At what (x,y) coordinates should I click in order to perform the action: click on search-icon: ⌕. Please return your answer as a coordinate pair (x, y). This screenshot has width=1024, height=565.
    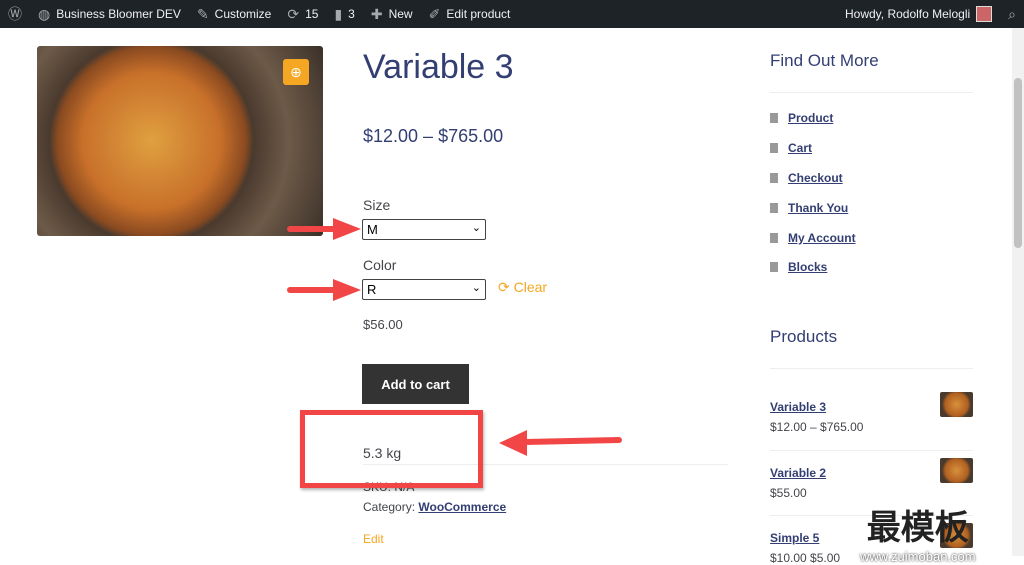
    Looking at the image, I should click on (1012, 13).